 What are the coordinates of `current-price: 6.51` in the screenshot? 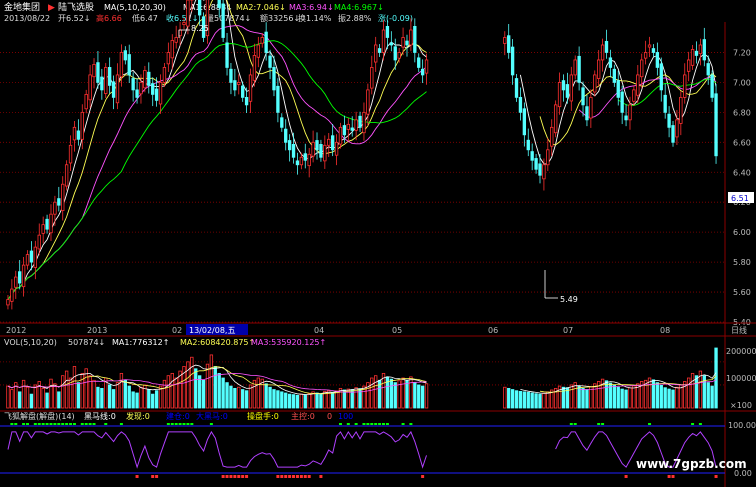 It's located at (740, 198).